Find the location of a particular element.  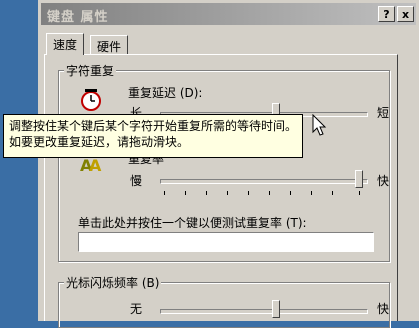

tab-speed-label: 速度 is located at coordinates (65, 45).